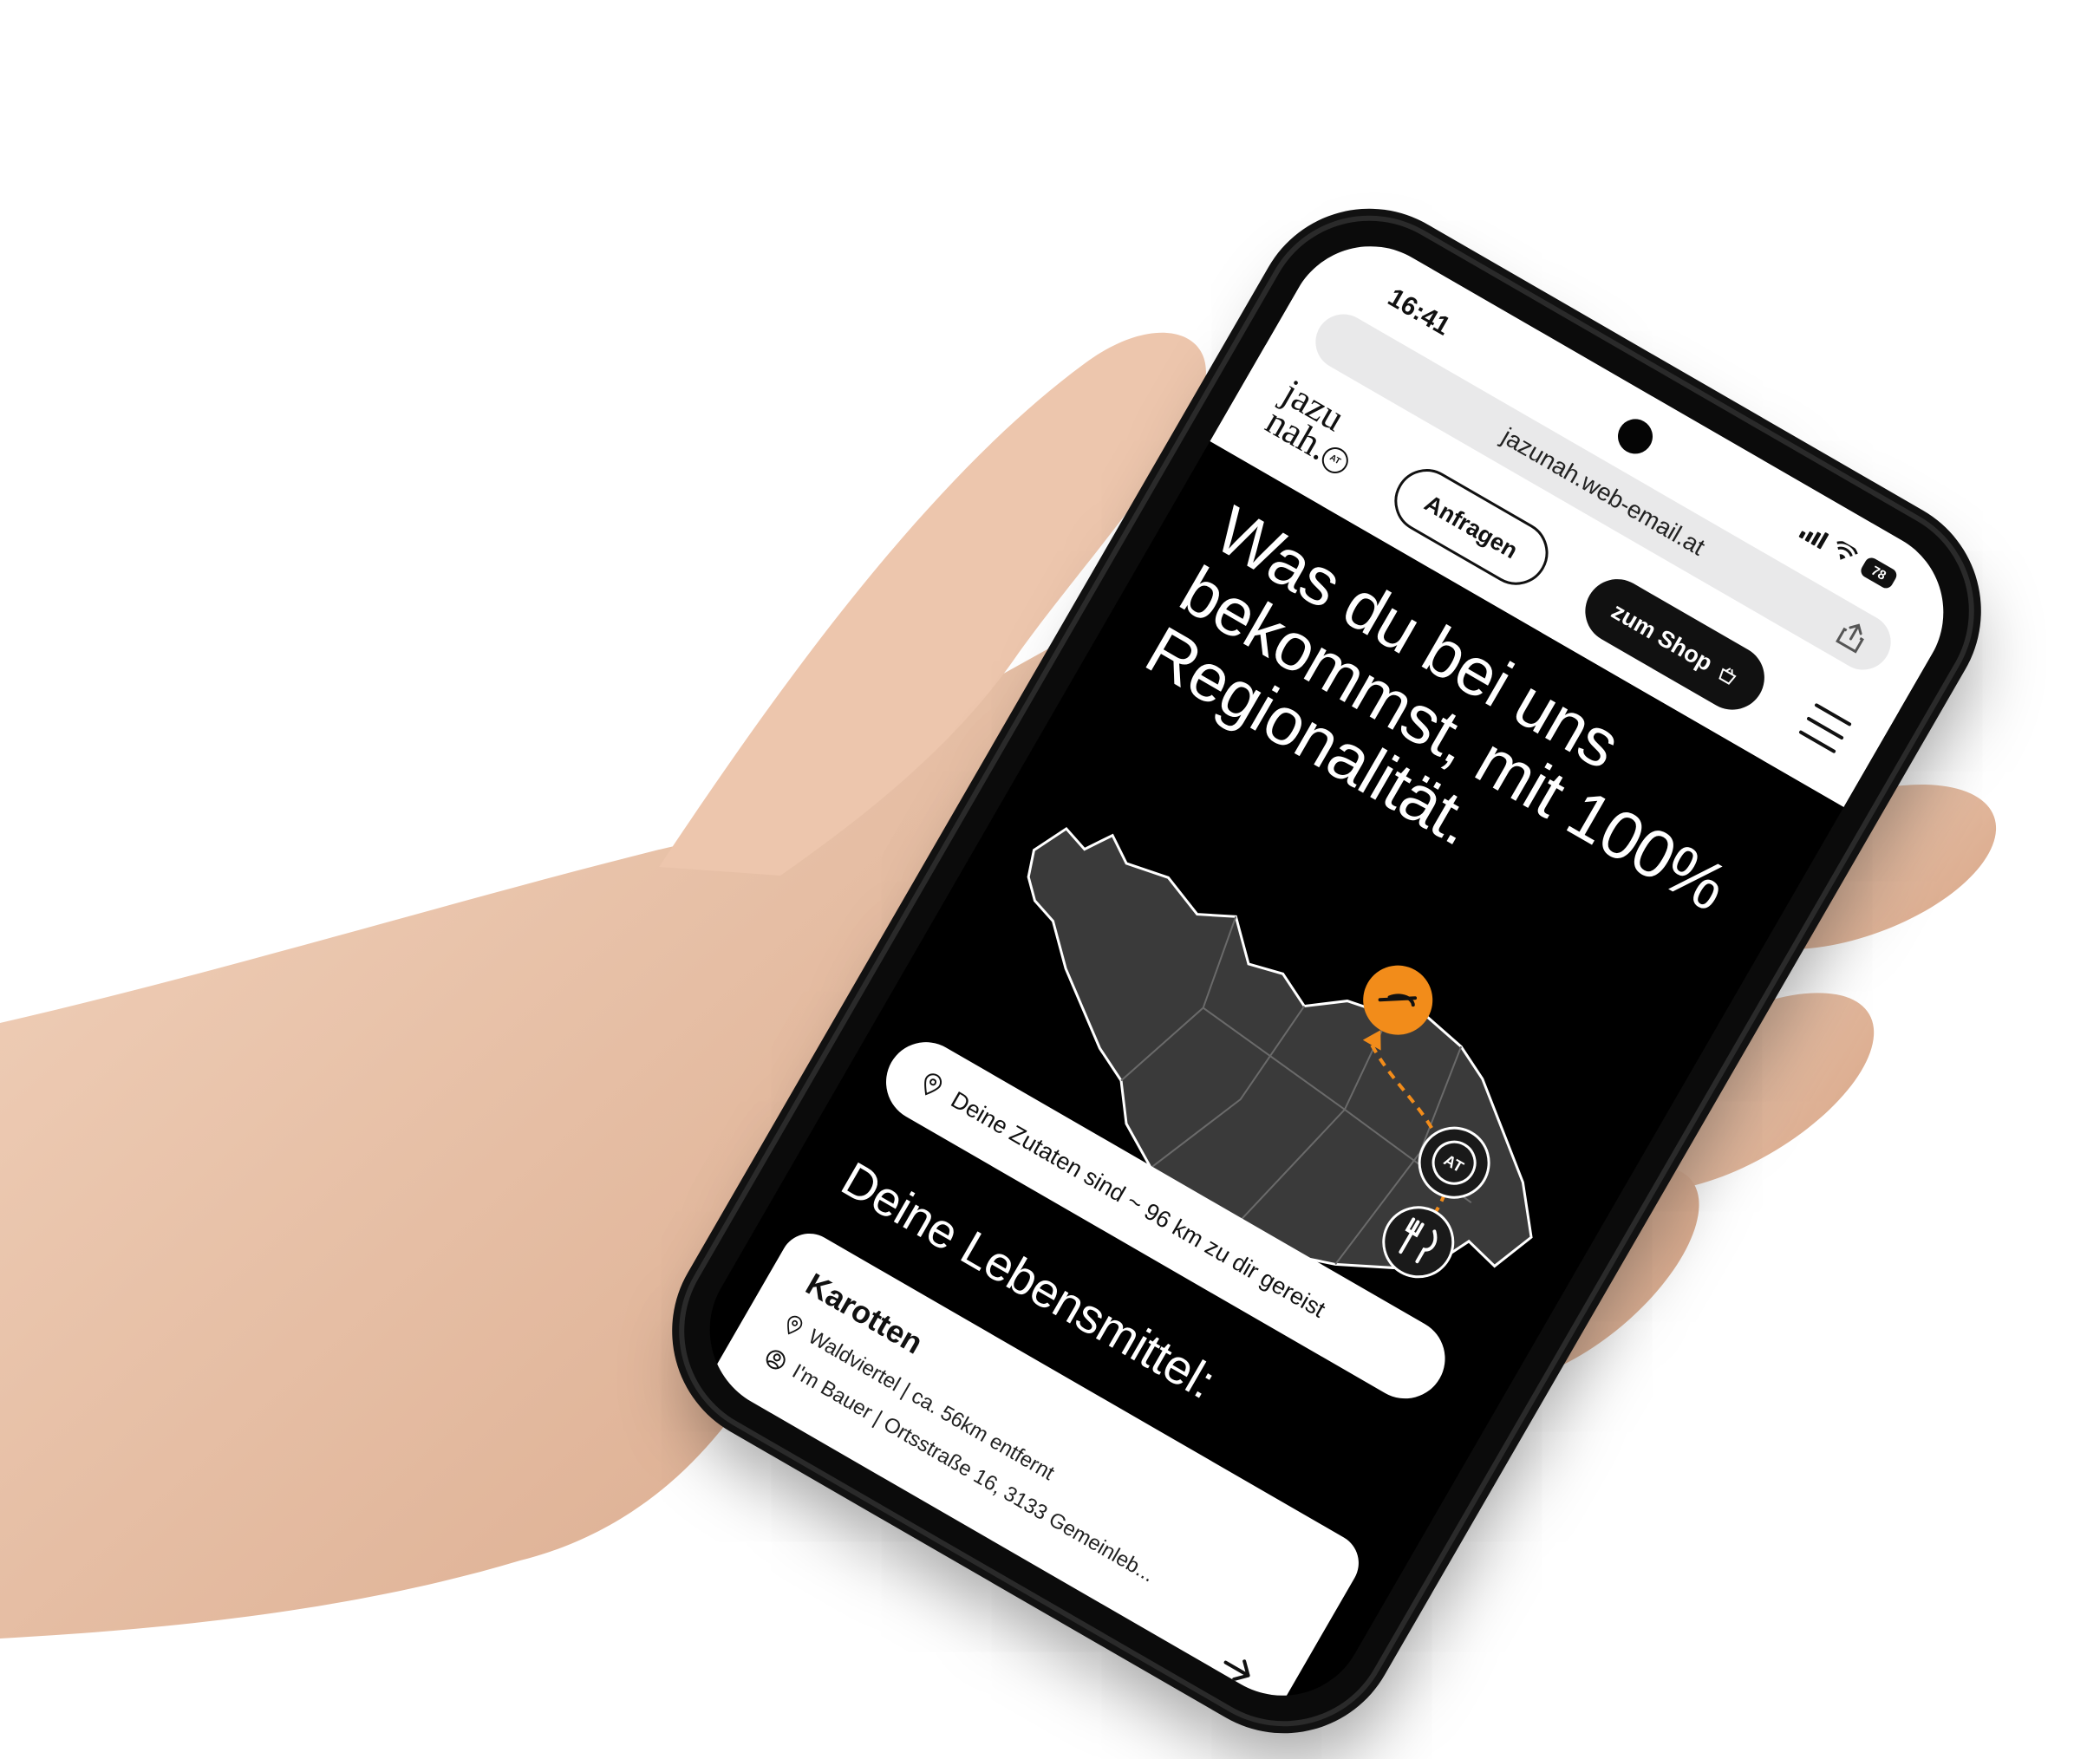 The height and width of the screenshot is (1759, 2100). I want to click on shop-button-label: zum Shop, so click(1662, 637).